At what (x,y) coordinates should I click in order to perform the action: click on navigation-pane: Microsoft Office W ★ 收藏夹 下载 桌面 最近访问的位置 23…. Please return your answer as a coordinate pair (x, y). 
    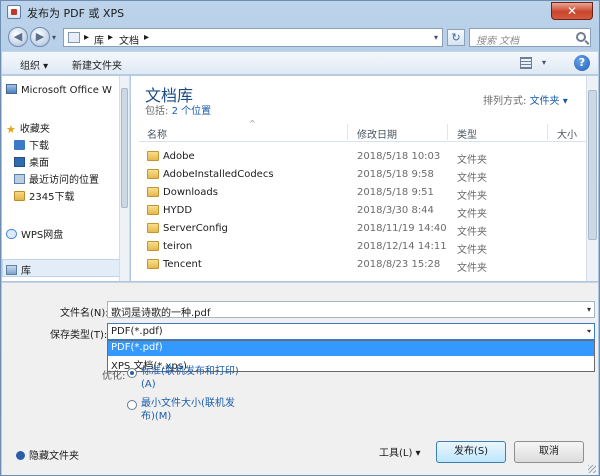
    Looking at the image, I should click on (66, 178).